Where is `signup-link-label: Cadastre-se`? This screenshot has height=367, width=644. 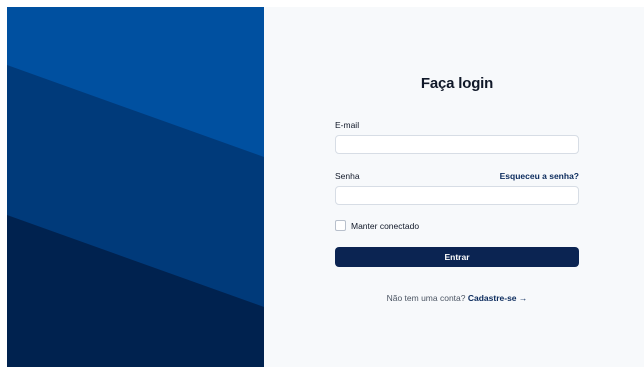
signup-link-label: Cadastre-se is located at coordinates (492, 298).